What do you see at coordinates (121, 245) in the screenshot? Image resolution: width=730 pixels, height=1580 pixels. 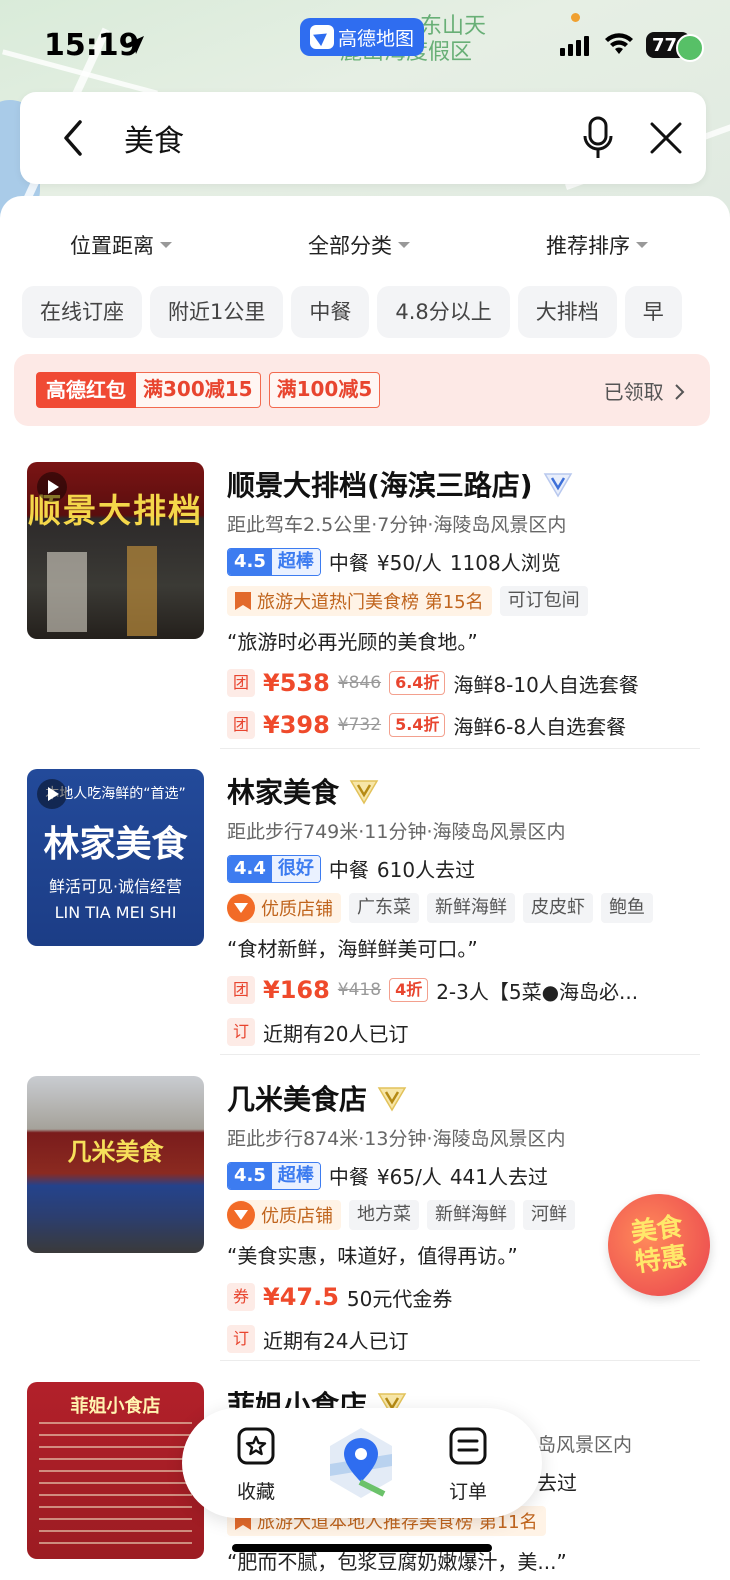 I see `filter-distance: 位置距离` at bounding box center [121, 245].